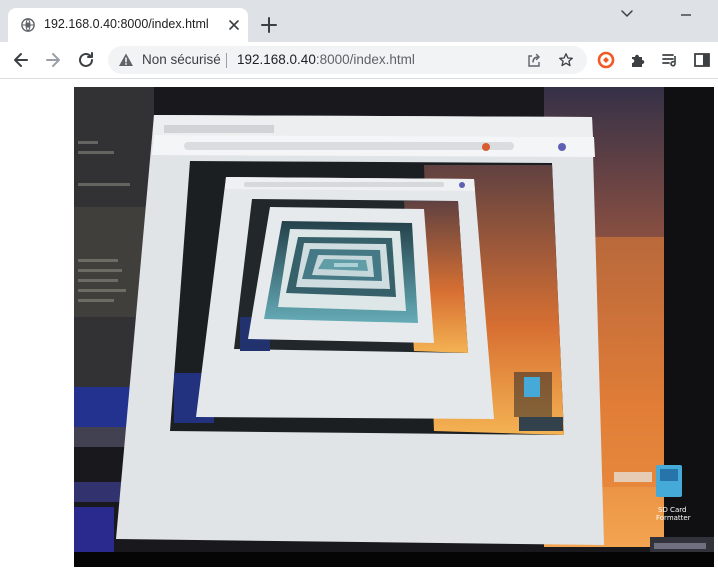 The height and width of the screenshot is (573, 718). Describe the element at coordinates (21, 60) in the screenshot. I see `back-arrow-icon` at that location.